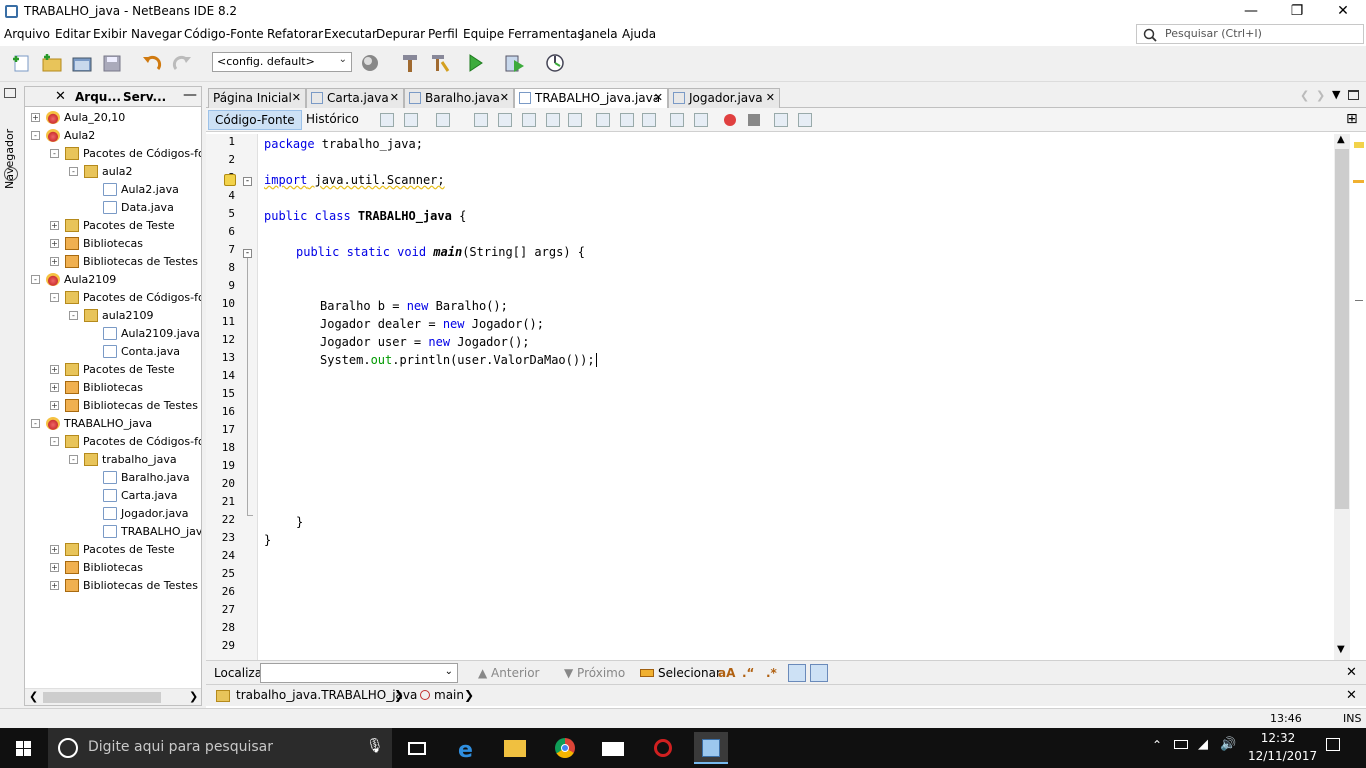 The width and height of the screenshot is (1366, 768). What do you see at coordinates (509, 673) in the screenshot?
I see `find-previous-button: ▲ Anterior` at bounding box center [509, 673].